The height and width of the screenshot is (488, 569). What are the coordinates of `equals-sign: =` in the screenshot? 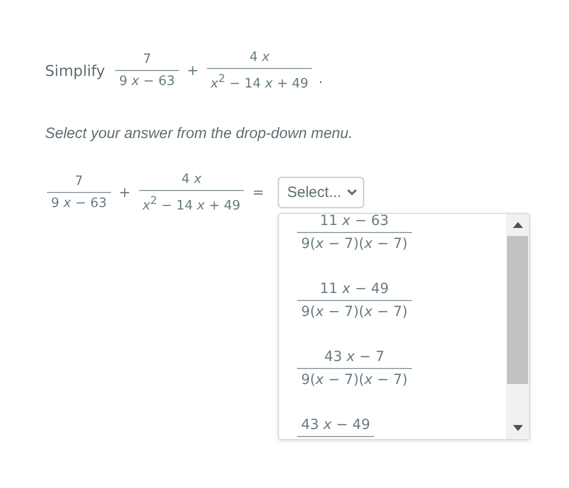 It's located at (258, 192).